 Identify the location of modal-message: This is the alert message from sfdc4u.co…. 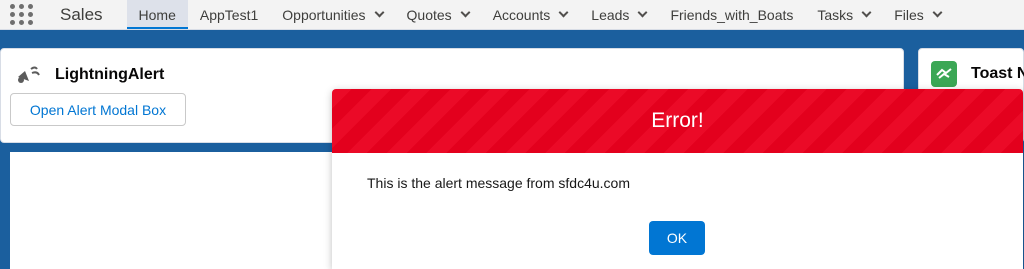
(498, 183).